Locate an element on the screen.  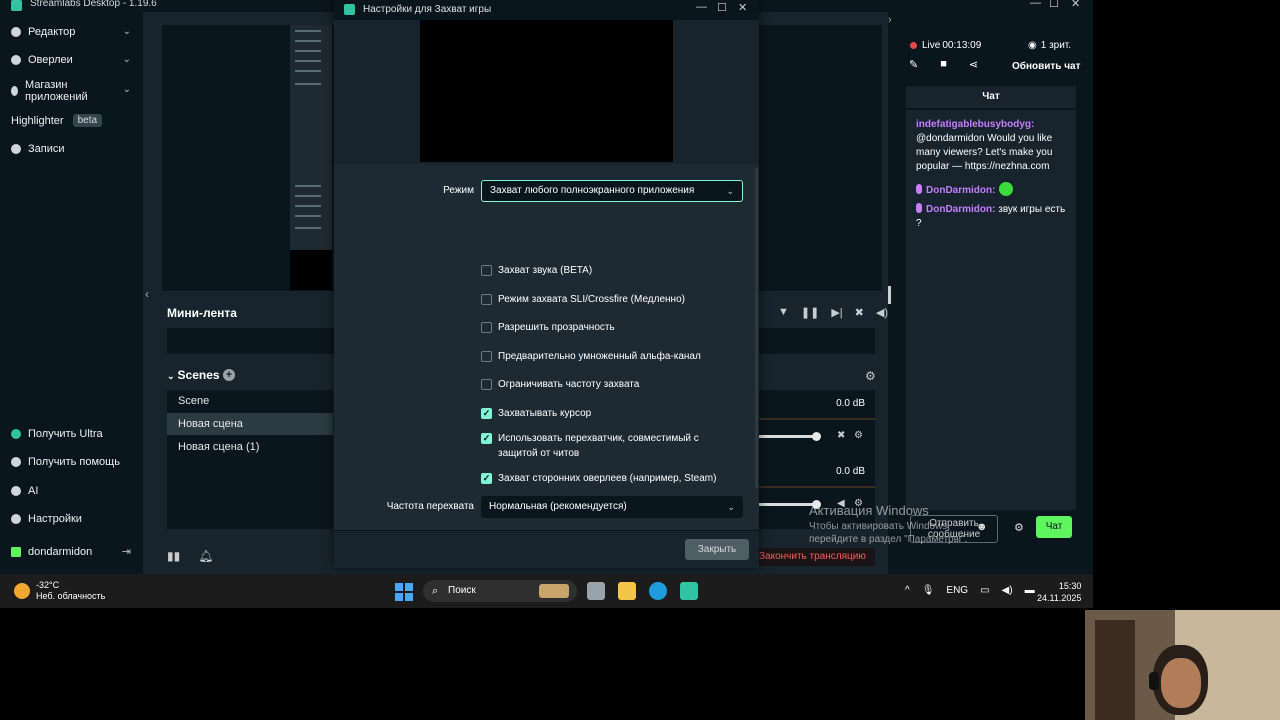
checkbox-premultiplied-alpha: Предварительно умноженный альфа-канал is located at coordinates (606, 356).